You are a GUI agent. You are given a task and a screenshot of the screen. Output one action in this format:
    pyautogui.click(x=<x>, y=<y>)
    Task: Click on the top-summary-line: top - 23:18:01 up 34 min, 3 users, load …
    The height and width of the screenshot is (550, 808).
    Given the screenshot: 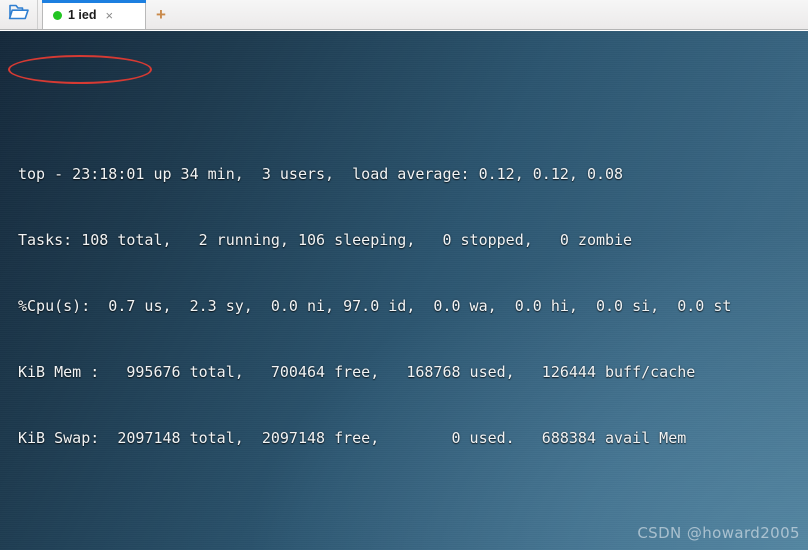 What is the action you would take?
    pyautogui.click(x=321, y=174)
    